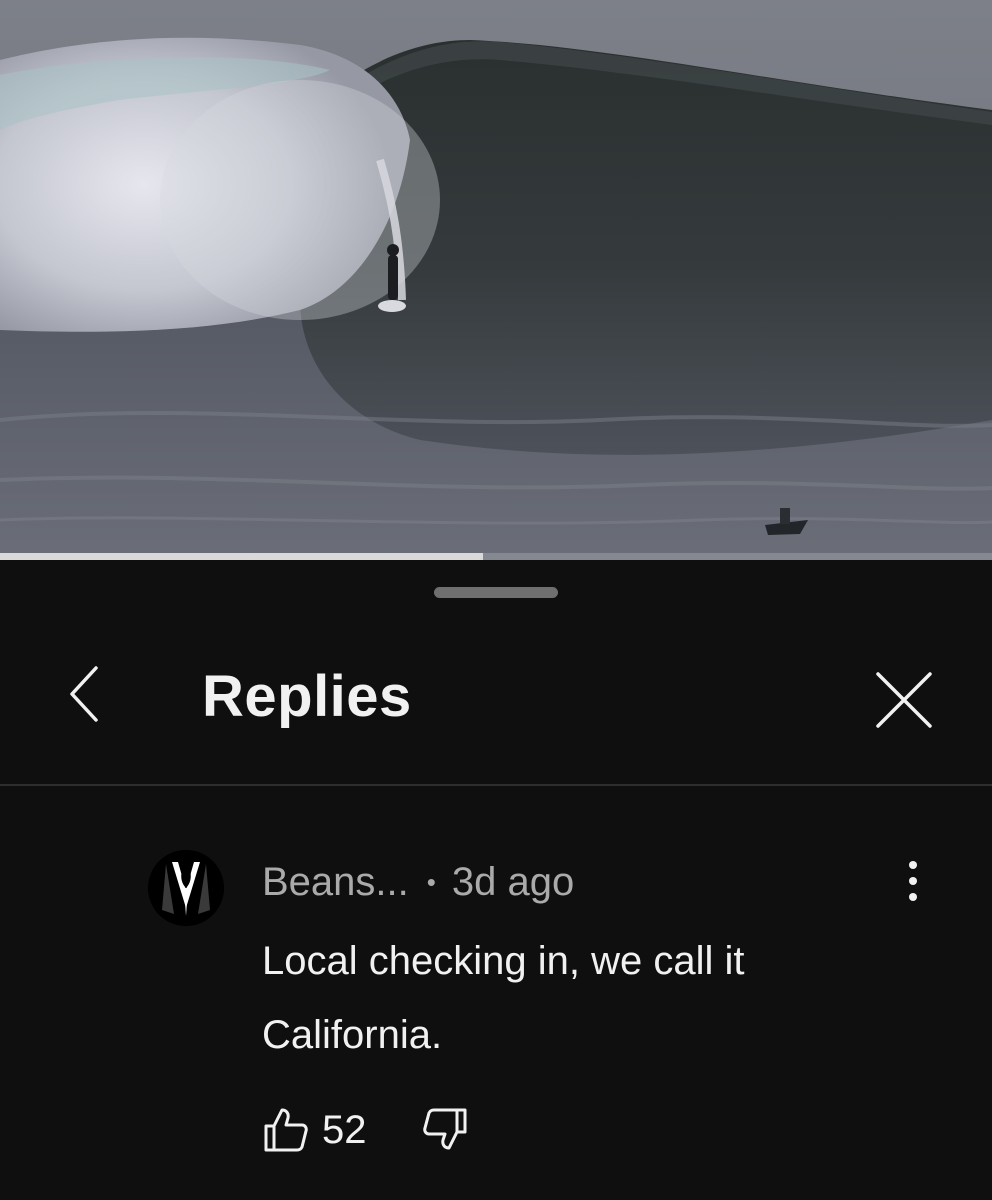 The height and width of the screenshot is (1200, 992). I want to click on more-vertical-icon, so click(913, 881).